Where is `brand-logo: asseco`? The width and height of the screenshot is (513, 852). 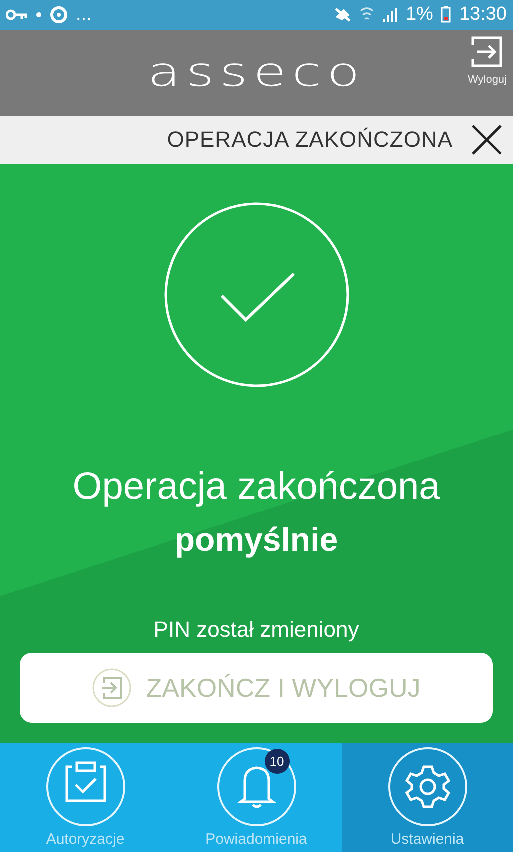
brand-logo: asseco is located at coordinates (257, 73).